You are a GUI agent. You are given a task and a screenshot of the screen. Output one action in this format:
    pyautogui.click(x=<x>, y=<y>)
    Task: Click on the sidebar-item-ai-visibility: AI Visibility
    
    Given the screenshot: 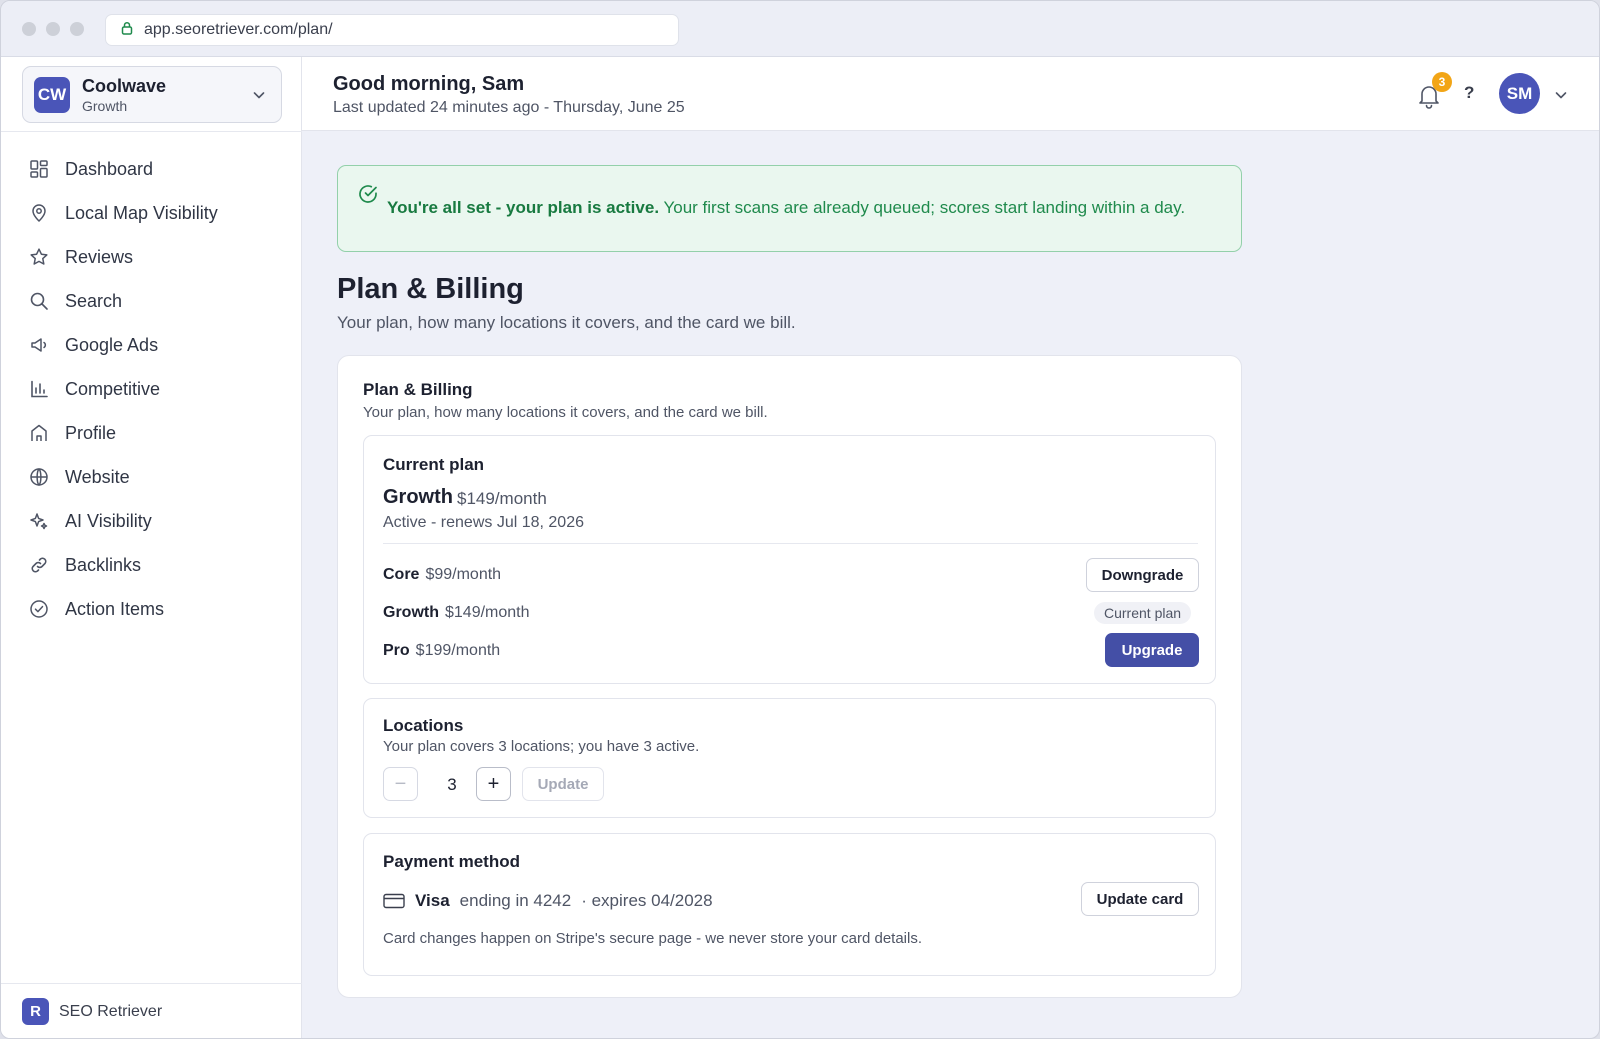 What is the action you would take?
    pyautogui.click(x=151, y=521)
    